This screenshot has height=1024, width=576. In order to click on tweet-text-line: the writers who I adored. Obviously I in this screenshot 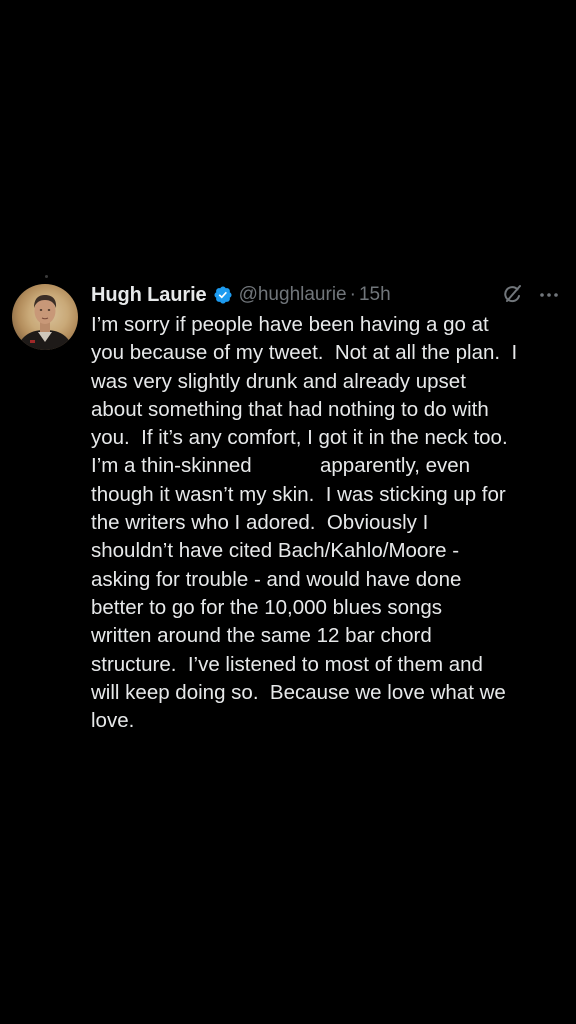, I will do `click(260, 523)`.